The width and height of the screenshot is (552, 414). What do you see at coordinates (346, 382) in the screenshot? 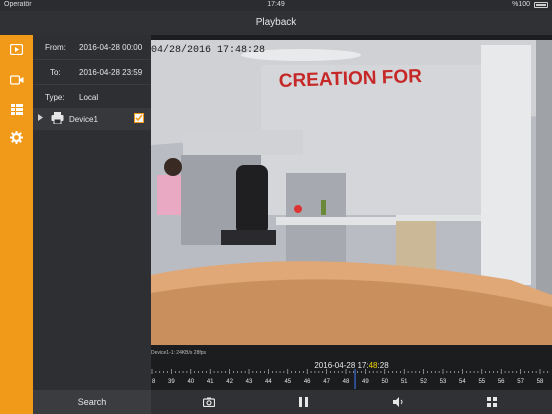
I see `timeline-tick-label: 48` at bounding box center [346, 382].